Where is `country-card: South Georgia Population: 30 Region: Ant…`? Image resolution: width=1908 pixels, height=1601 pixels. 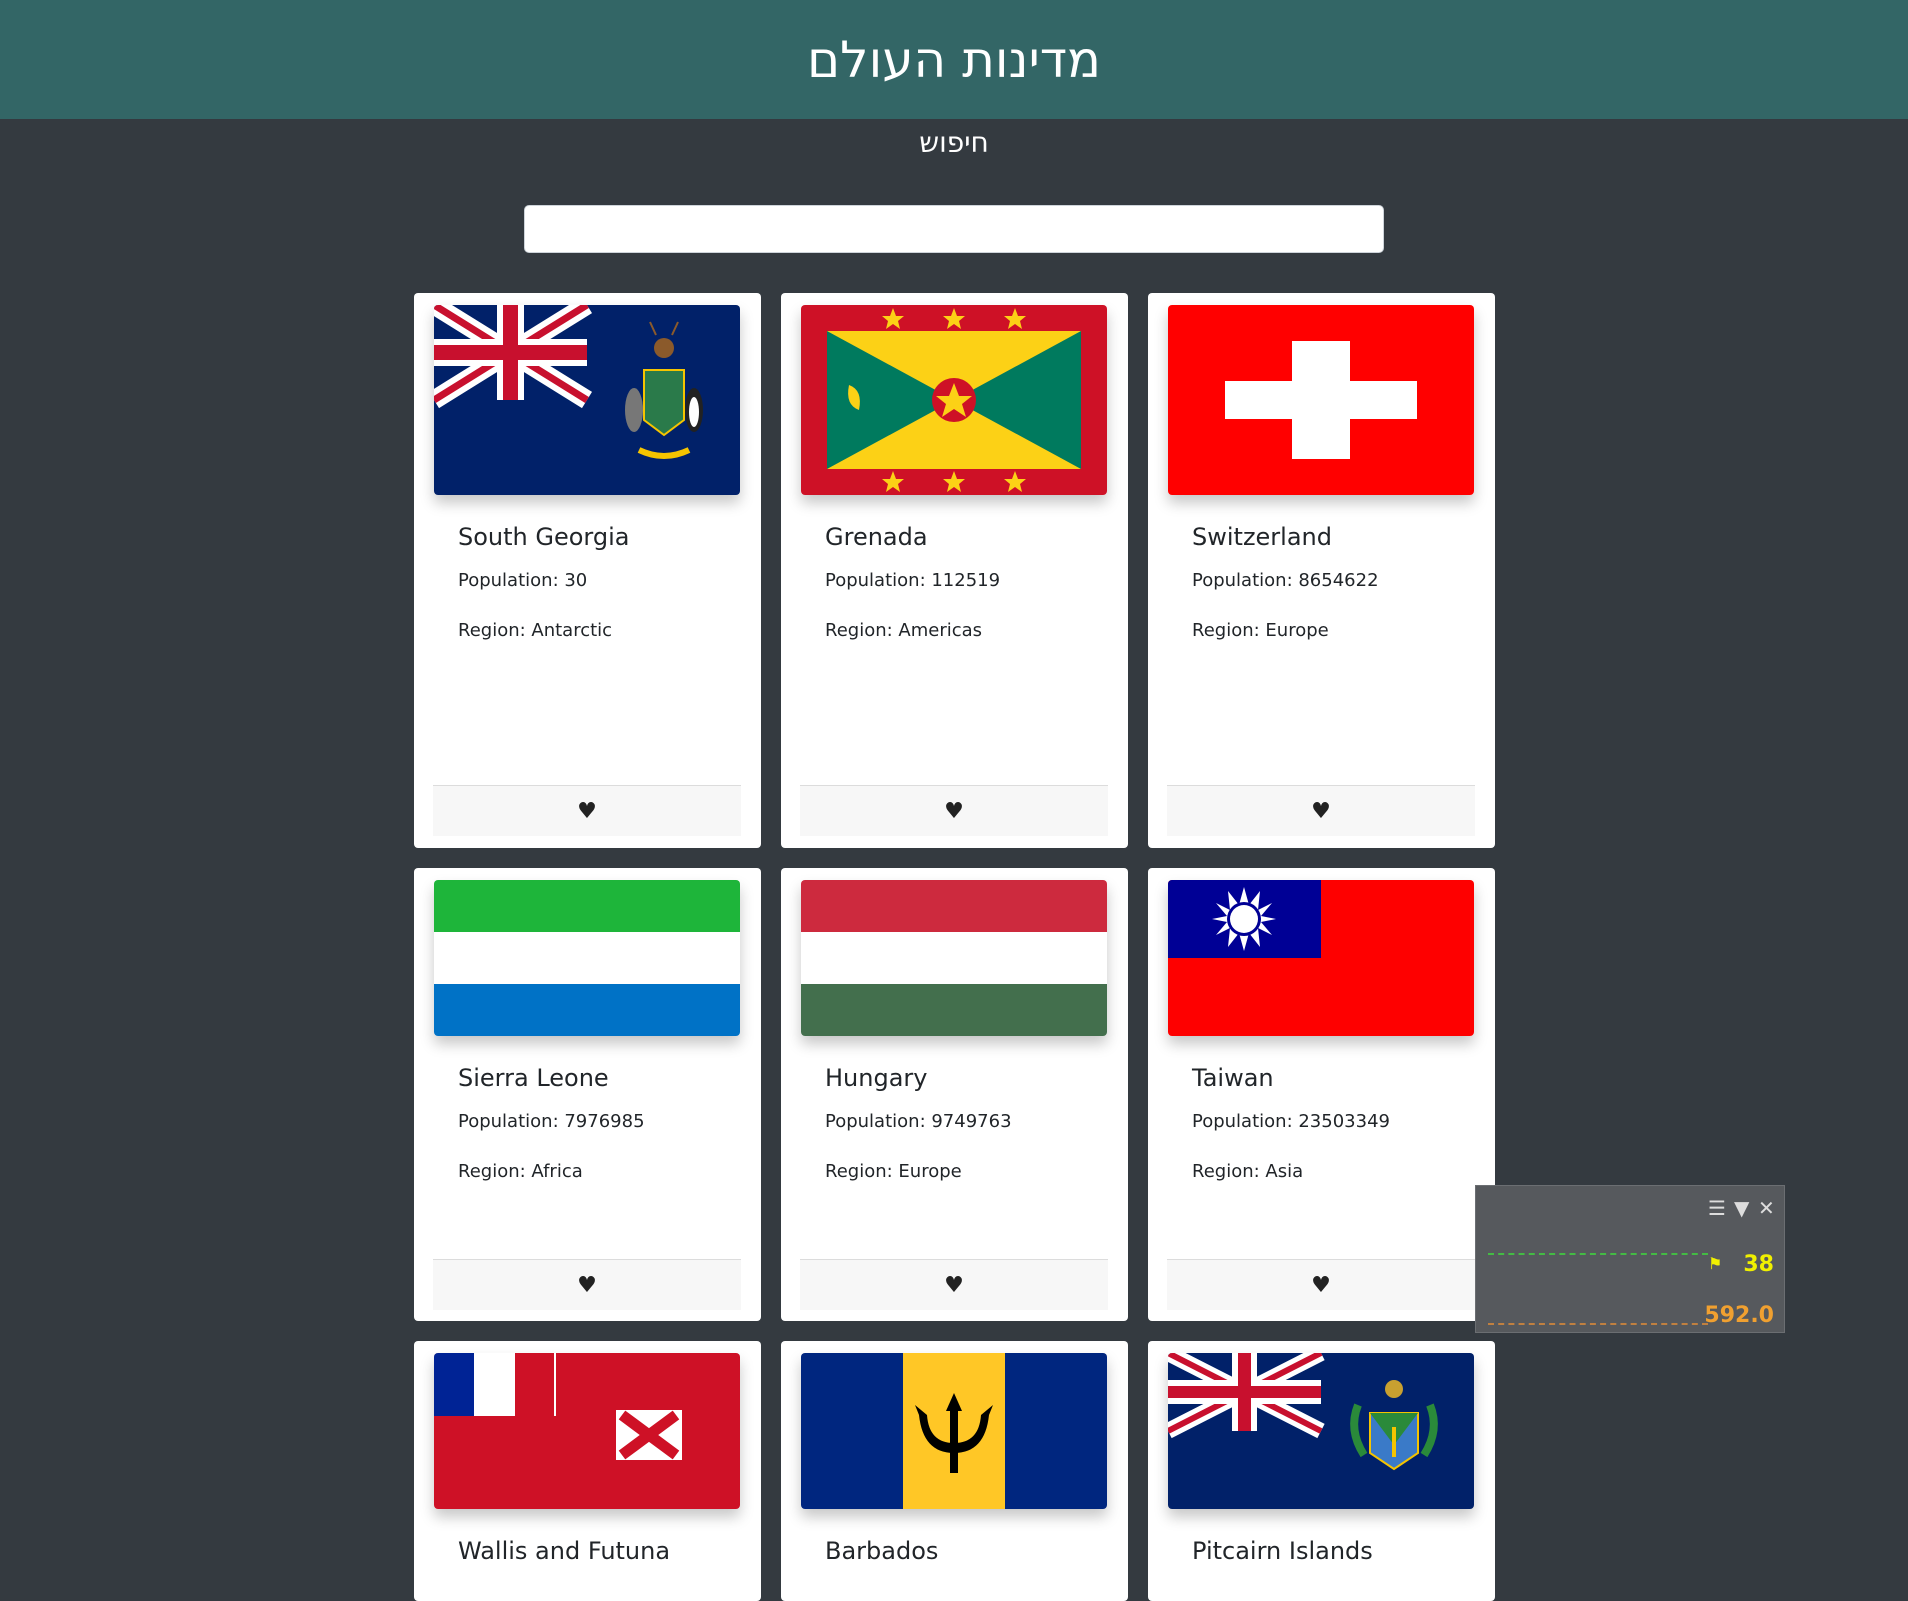
country-card: South Georgia Population: 30 Region: Ant… is located at coordinates (587, 570).